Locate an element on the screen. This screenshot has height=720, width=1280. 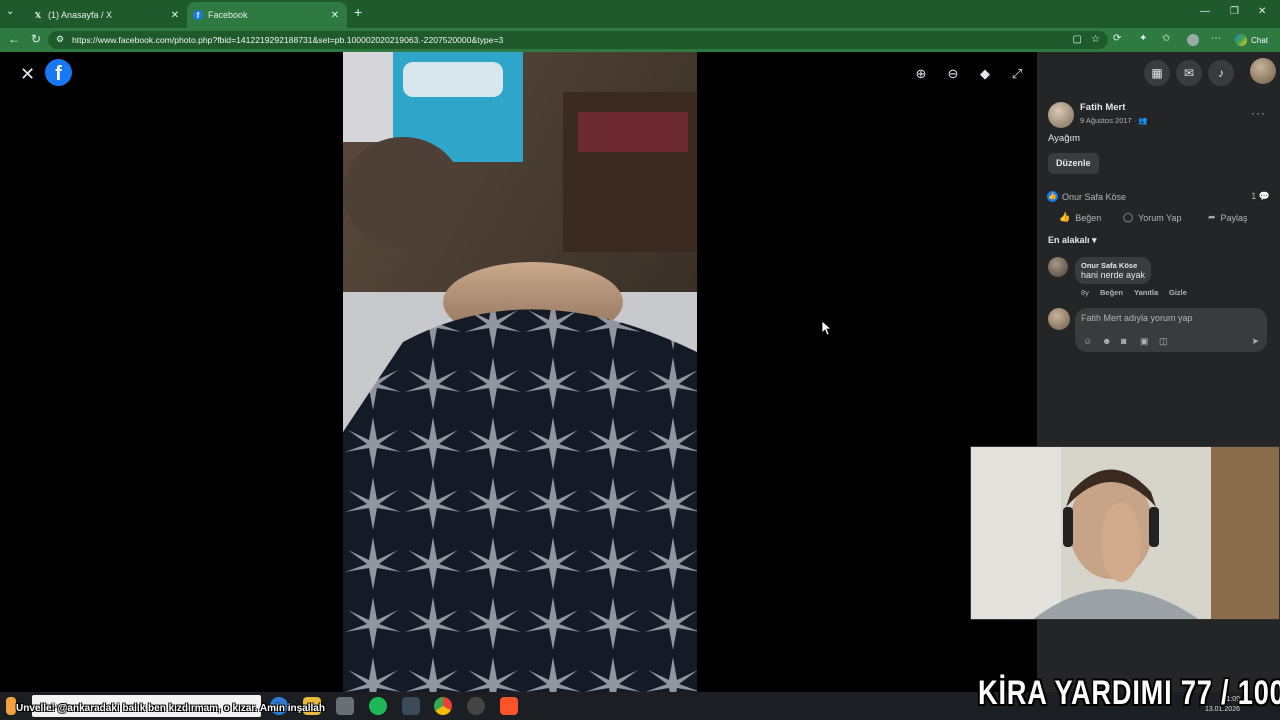
app-icon is located at coordinates (345, 706).